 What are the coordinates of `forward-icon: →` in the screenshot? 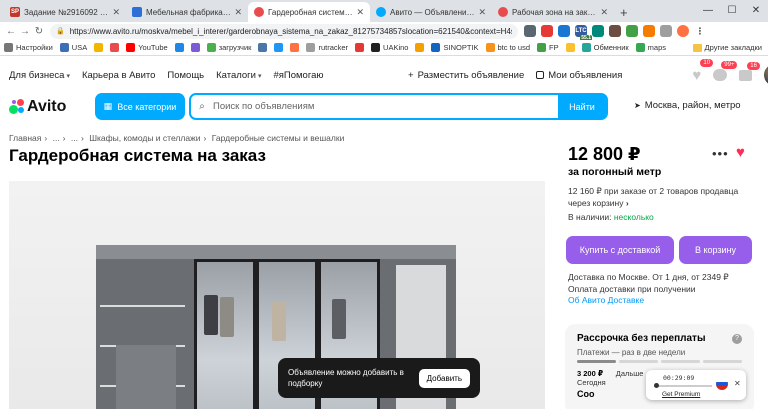 It's located at (25, 31).